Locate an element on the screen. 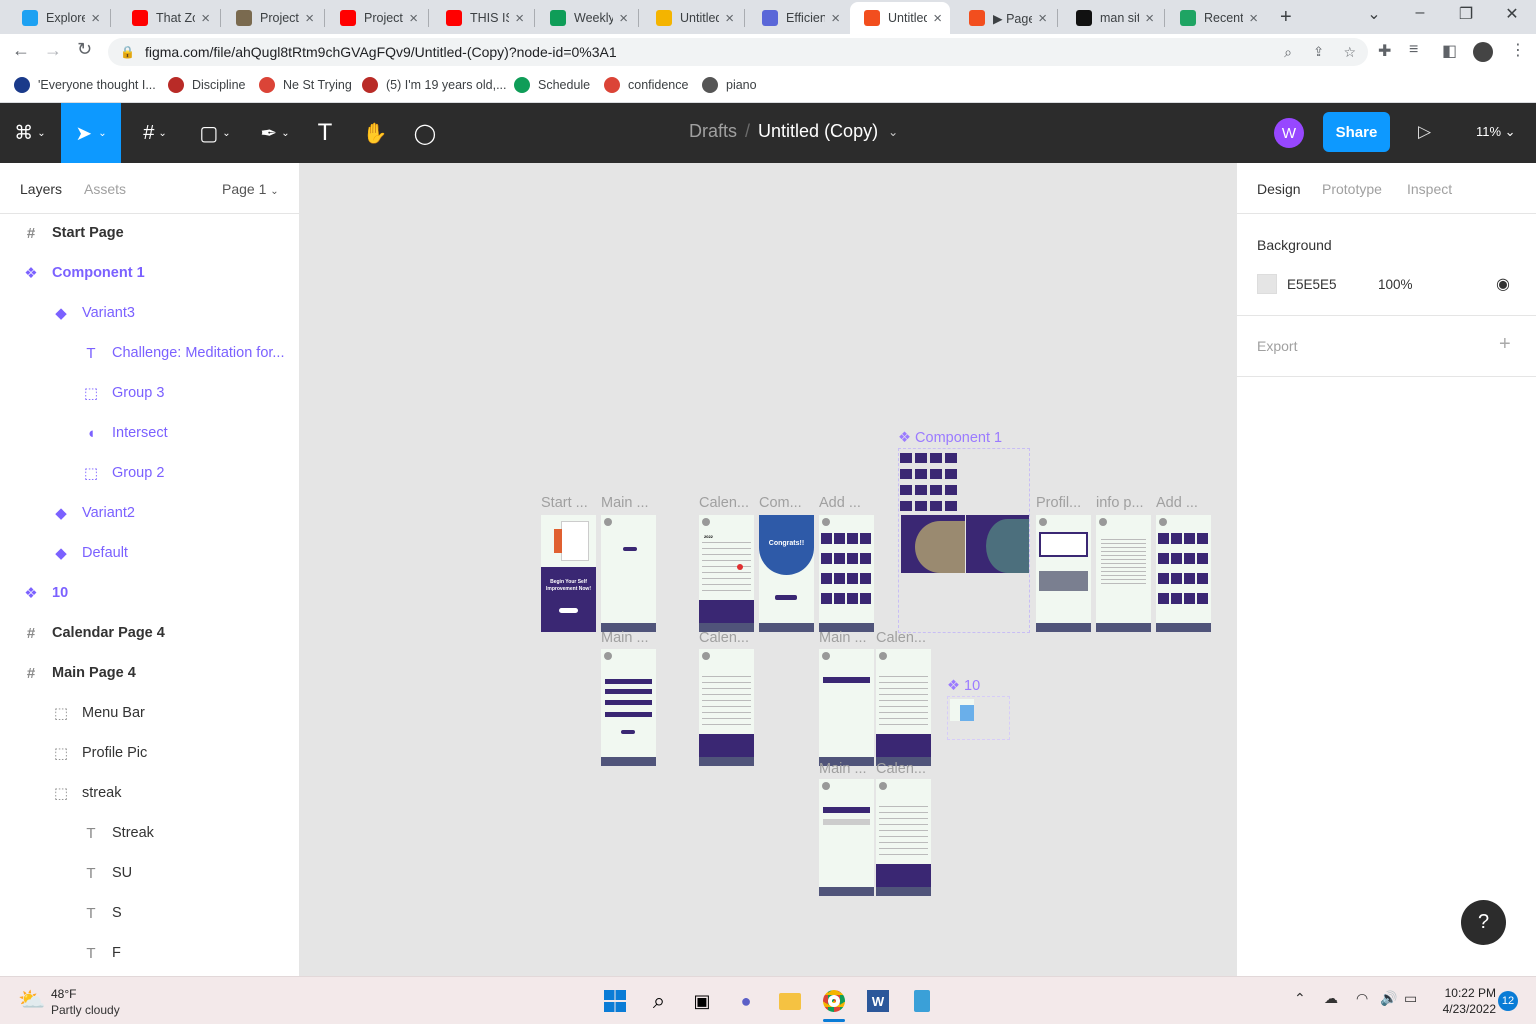  clock-time: 10:22 PM is located at coordinates (1464, 993).